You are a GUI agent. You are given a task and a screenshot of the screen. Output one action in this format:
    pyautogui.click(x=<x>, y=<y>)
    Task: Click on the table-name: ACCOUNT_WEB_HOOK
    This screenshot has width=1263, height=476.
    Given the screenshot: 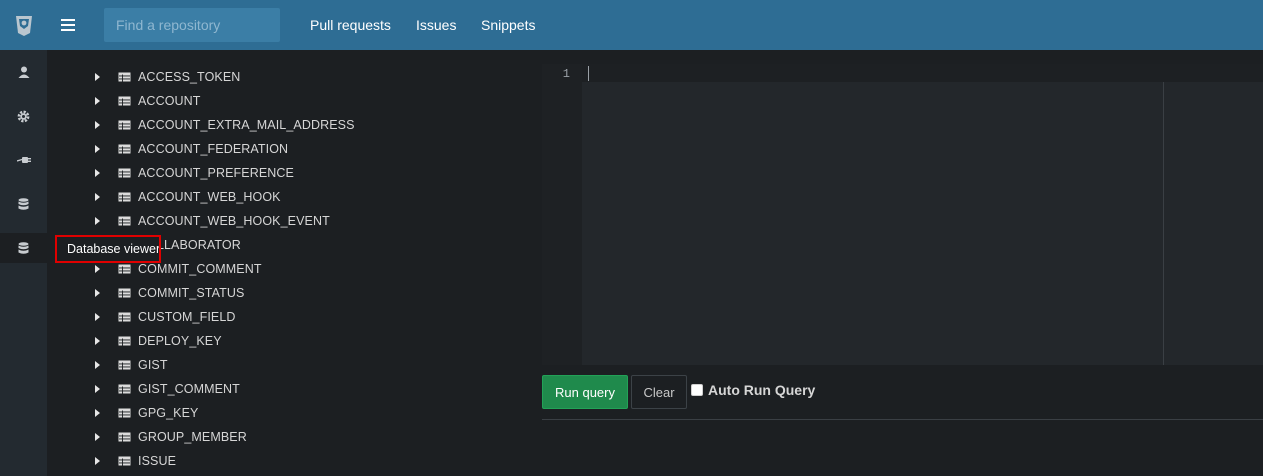 What is the action you would take?
    pyautogui.click(x=209, y=197)
    